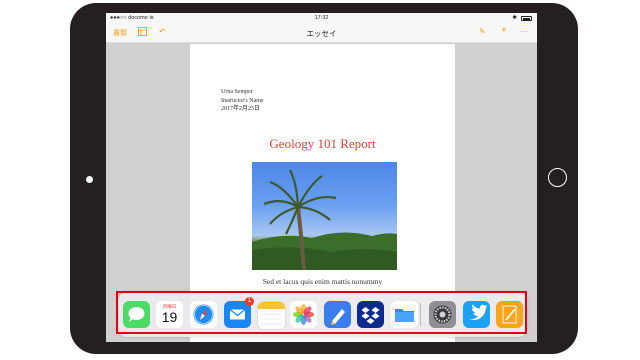  I want to click on bluetooth-icon: ✱, so click(514, 18).